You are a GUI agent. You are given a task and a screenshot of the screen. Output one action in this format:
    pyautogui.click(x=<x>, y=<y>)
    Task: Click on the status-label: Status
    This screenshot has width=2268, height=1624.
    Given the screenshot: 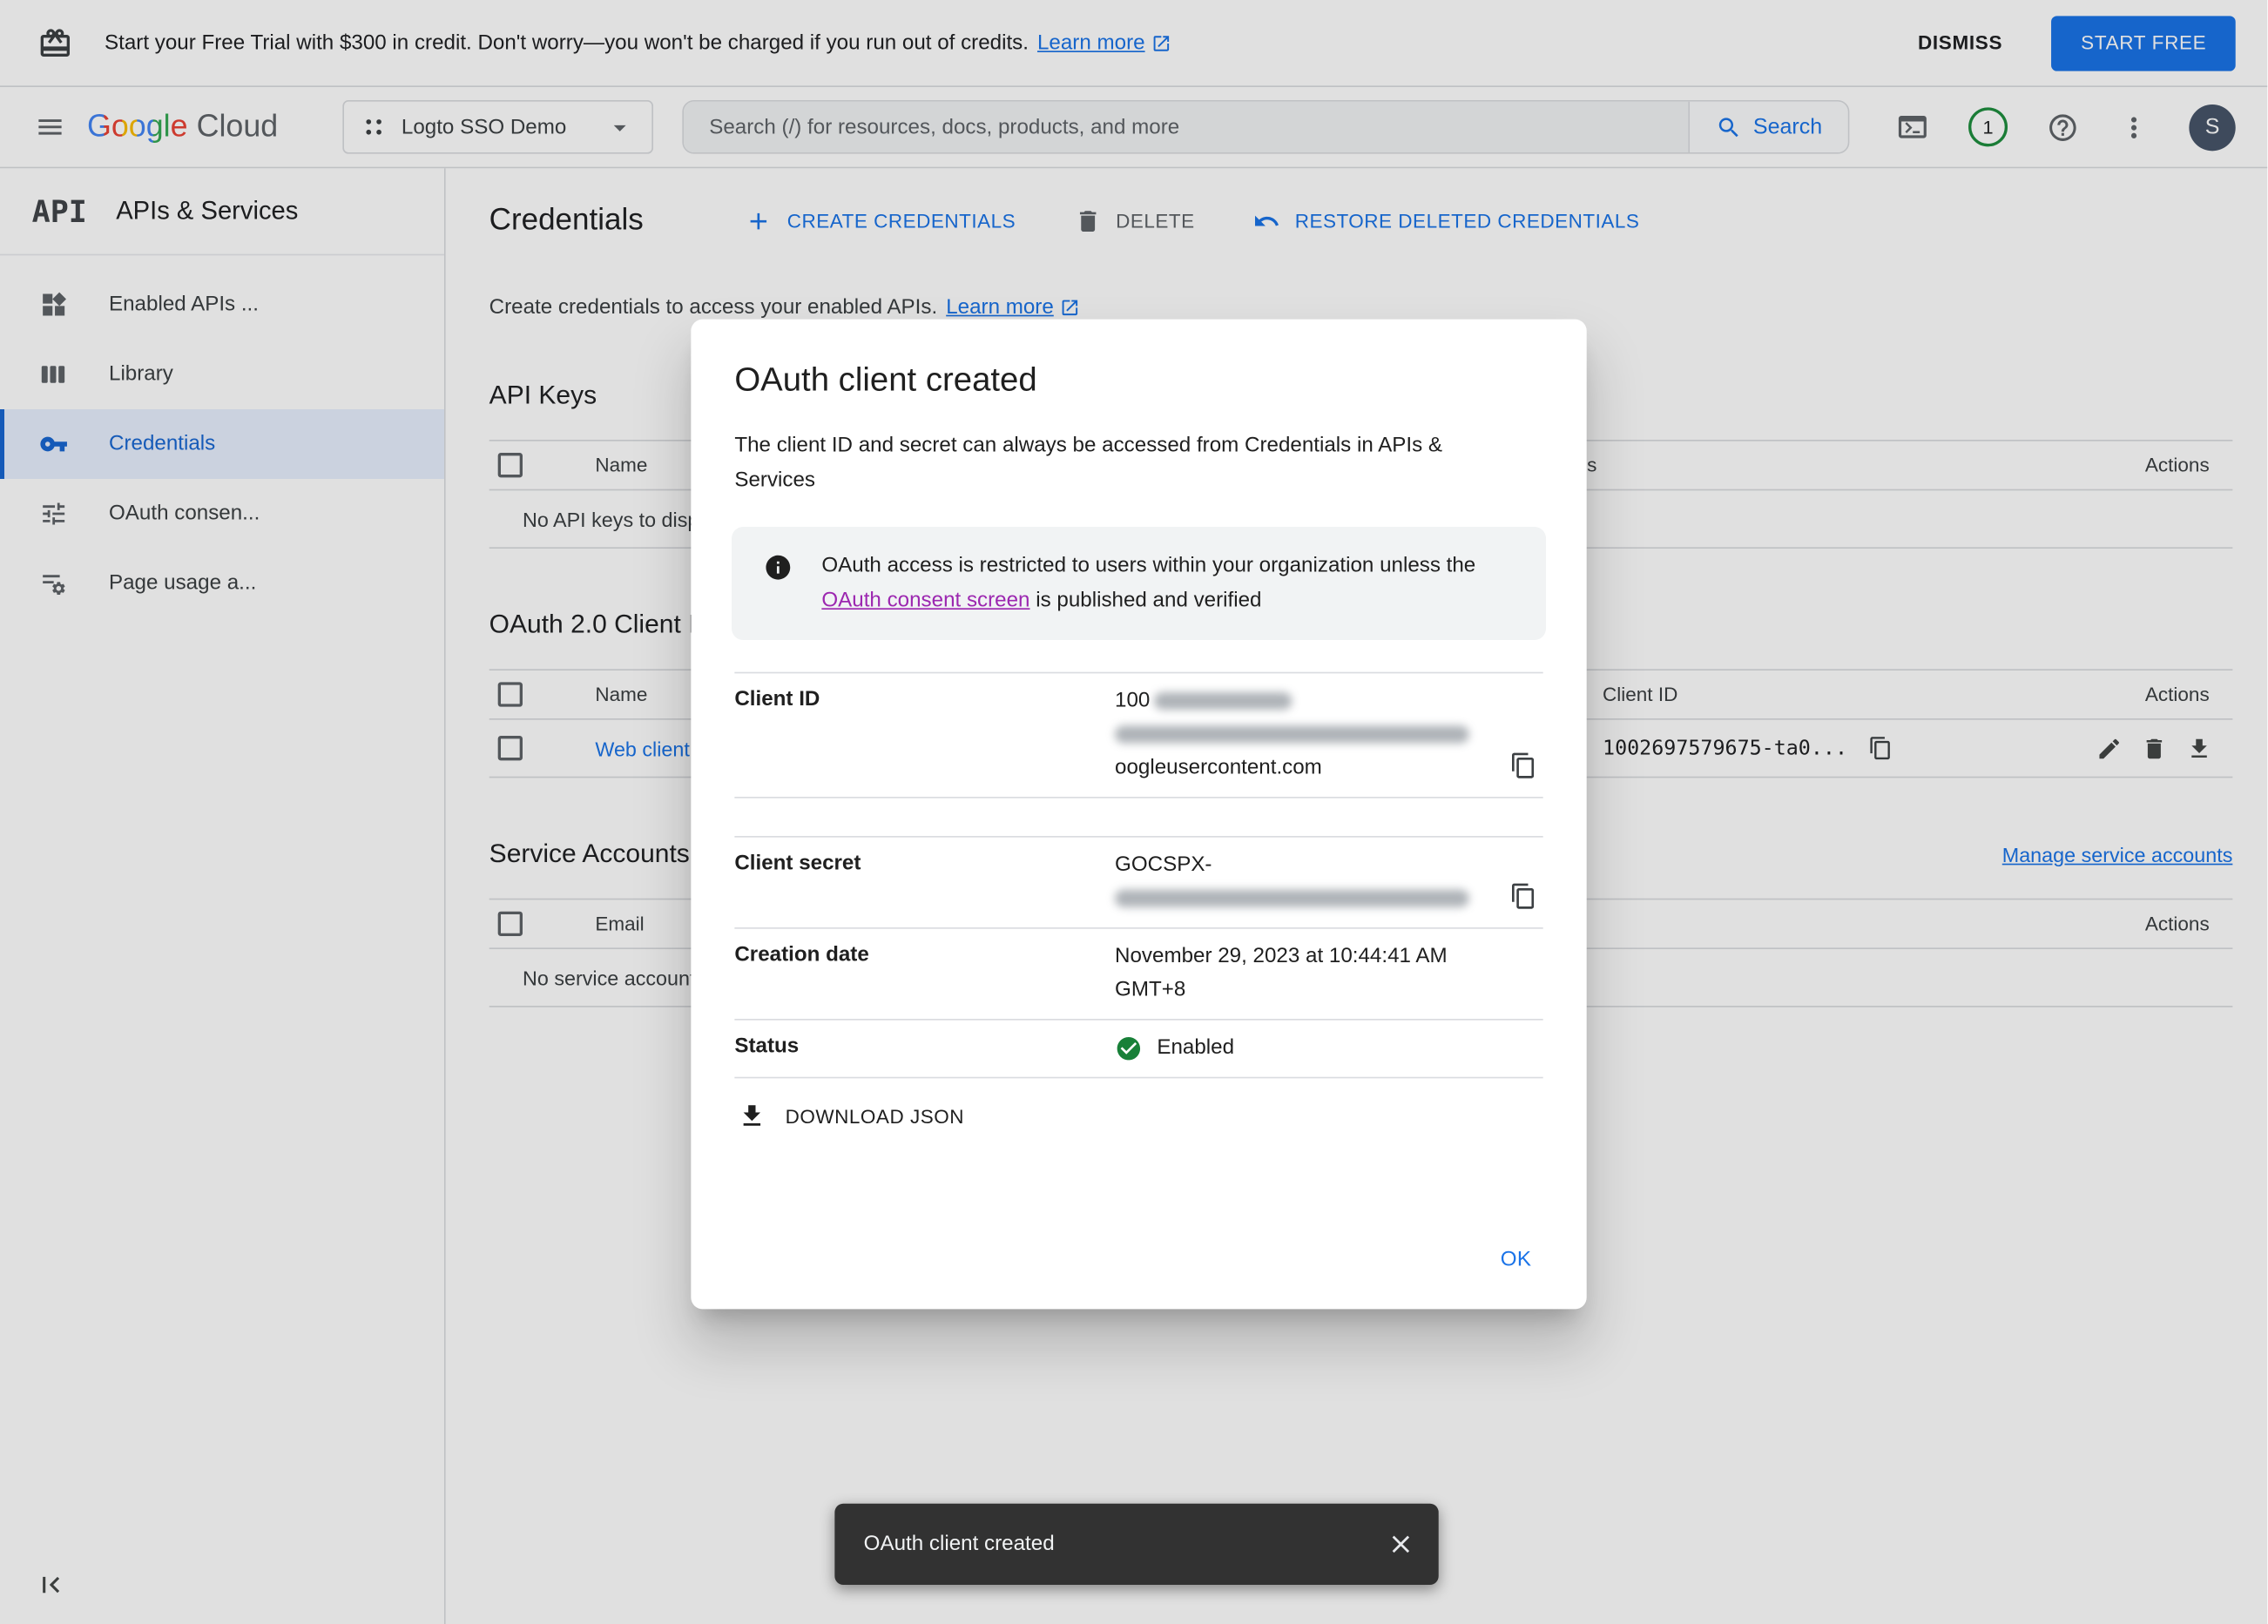 What is the action you would take?
    pyautogui.click(x=767, y=1046)
    